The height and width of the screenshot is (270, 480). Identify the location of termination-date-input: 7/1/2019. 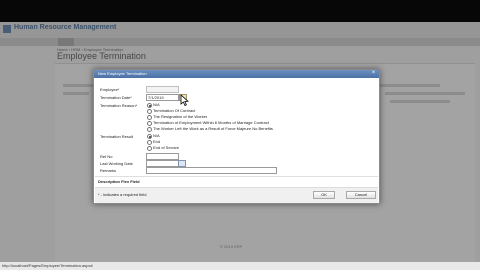
(162, 97).